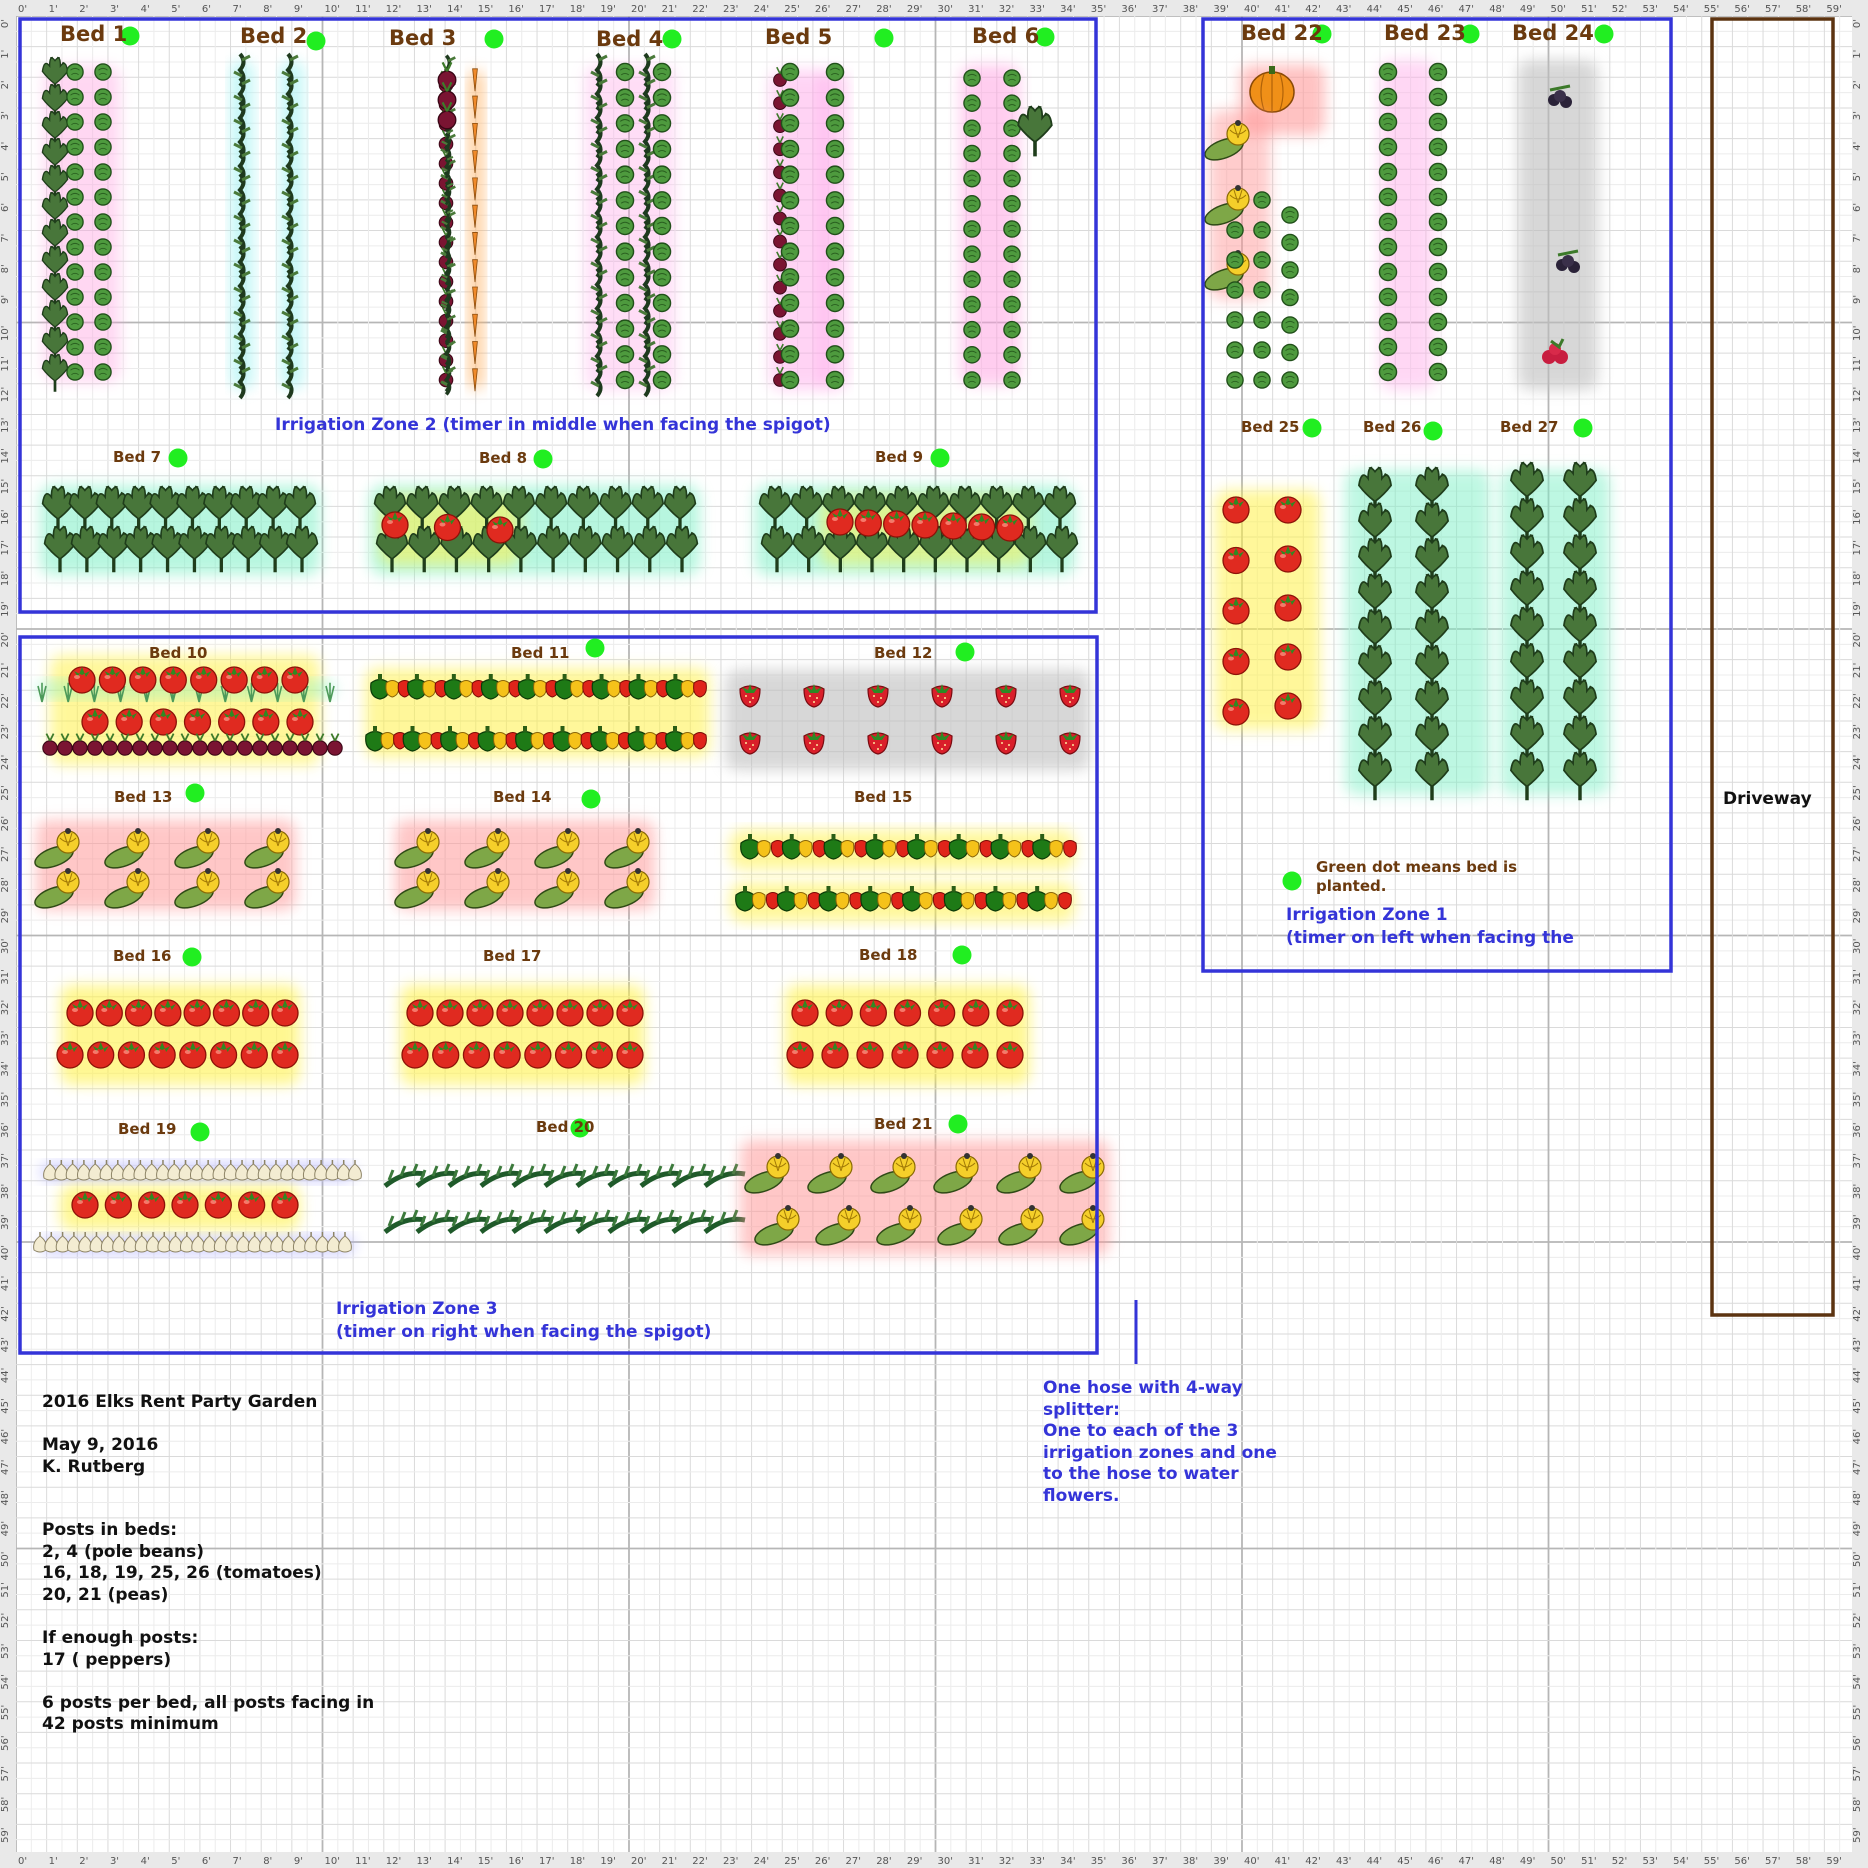 This screenshot has width=1868, height=1868. Describe the element at coordinates (1857, 608) in the screenshot. I see `ruler-tick-label: 19'` at that location.